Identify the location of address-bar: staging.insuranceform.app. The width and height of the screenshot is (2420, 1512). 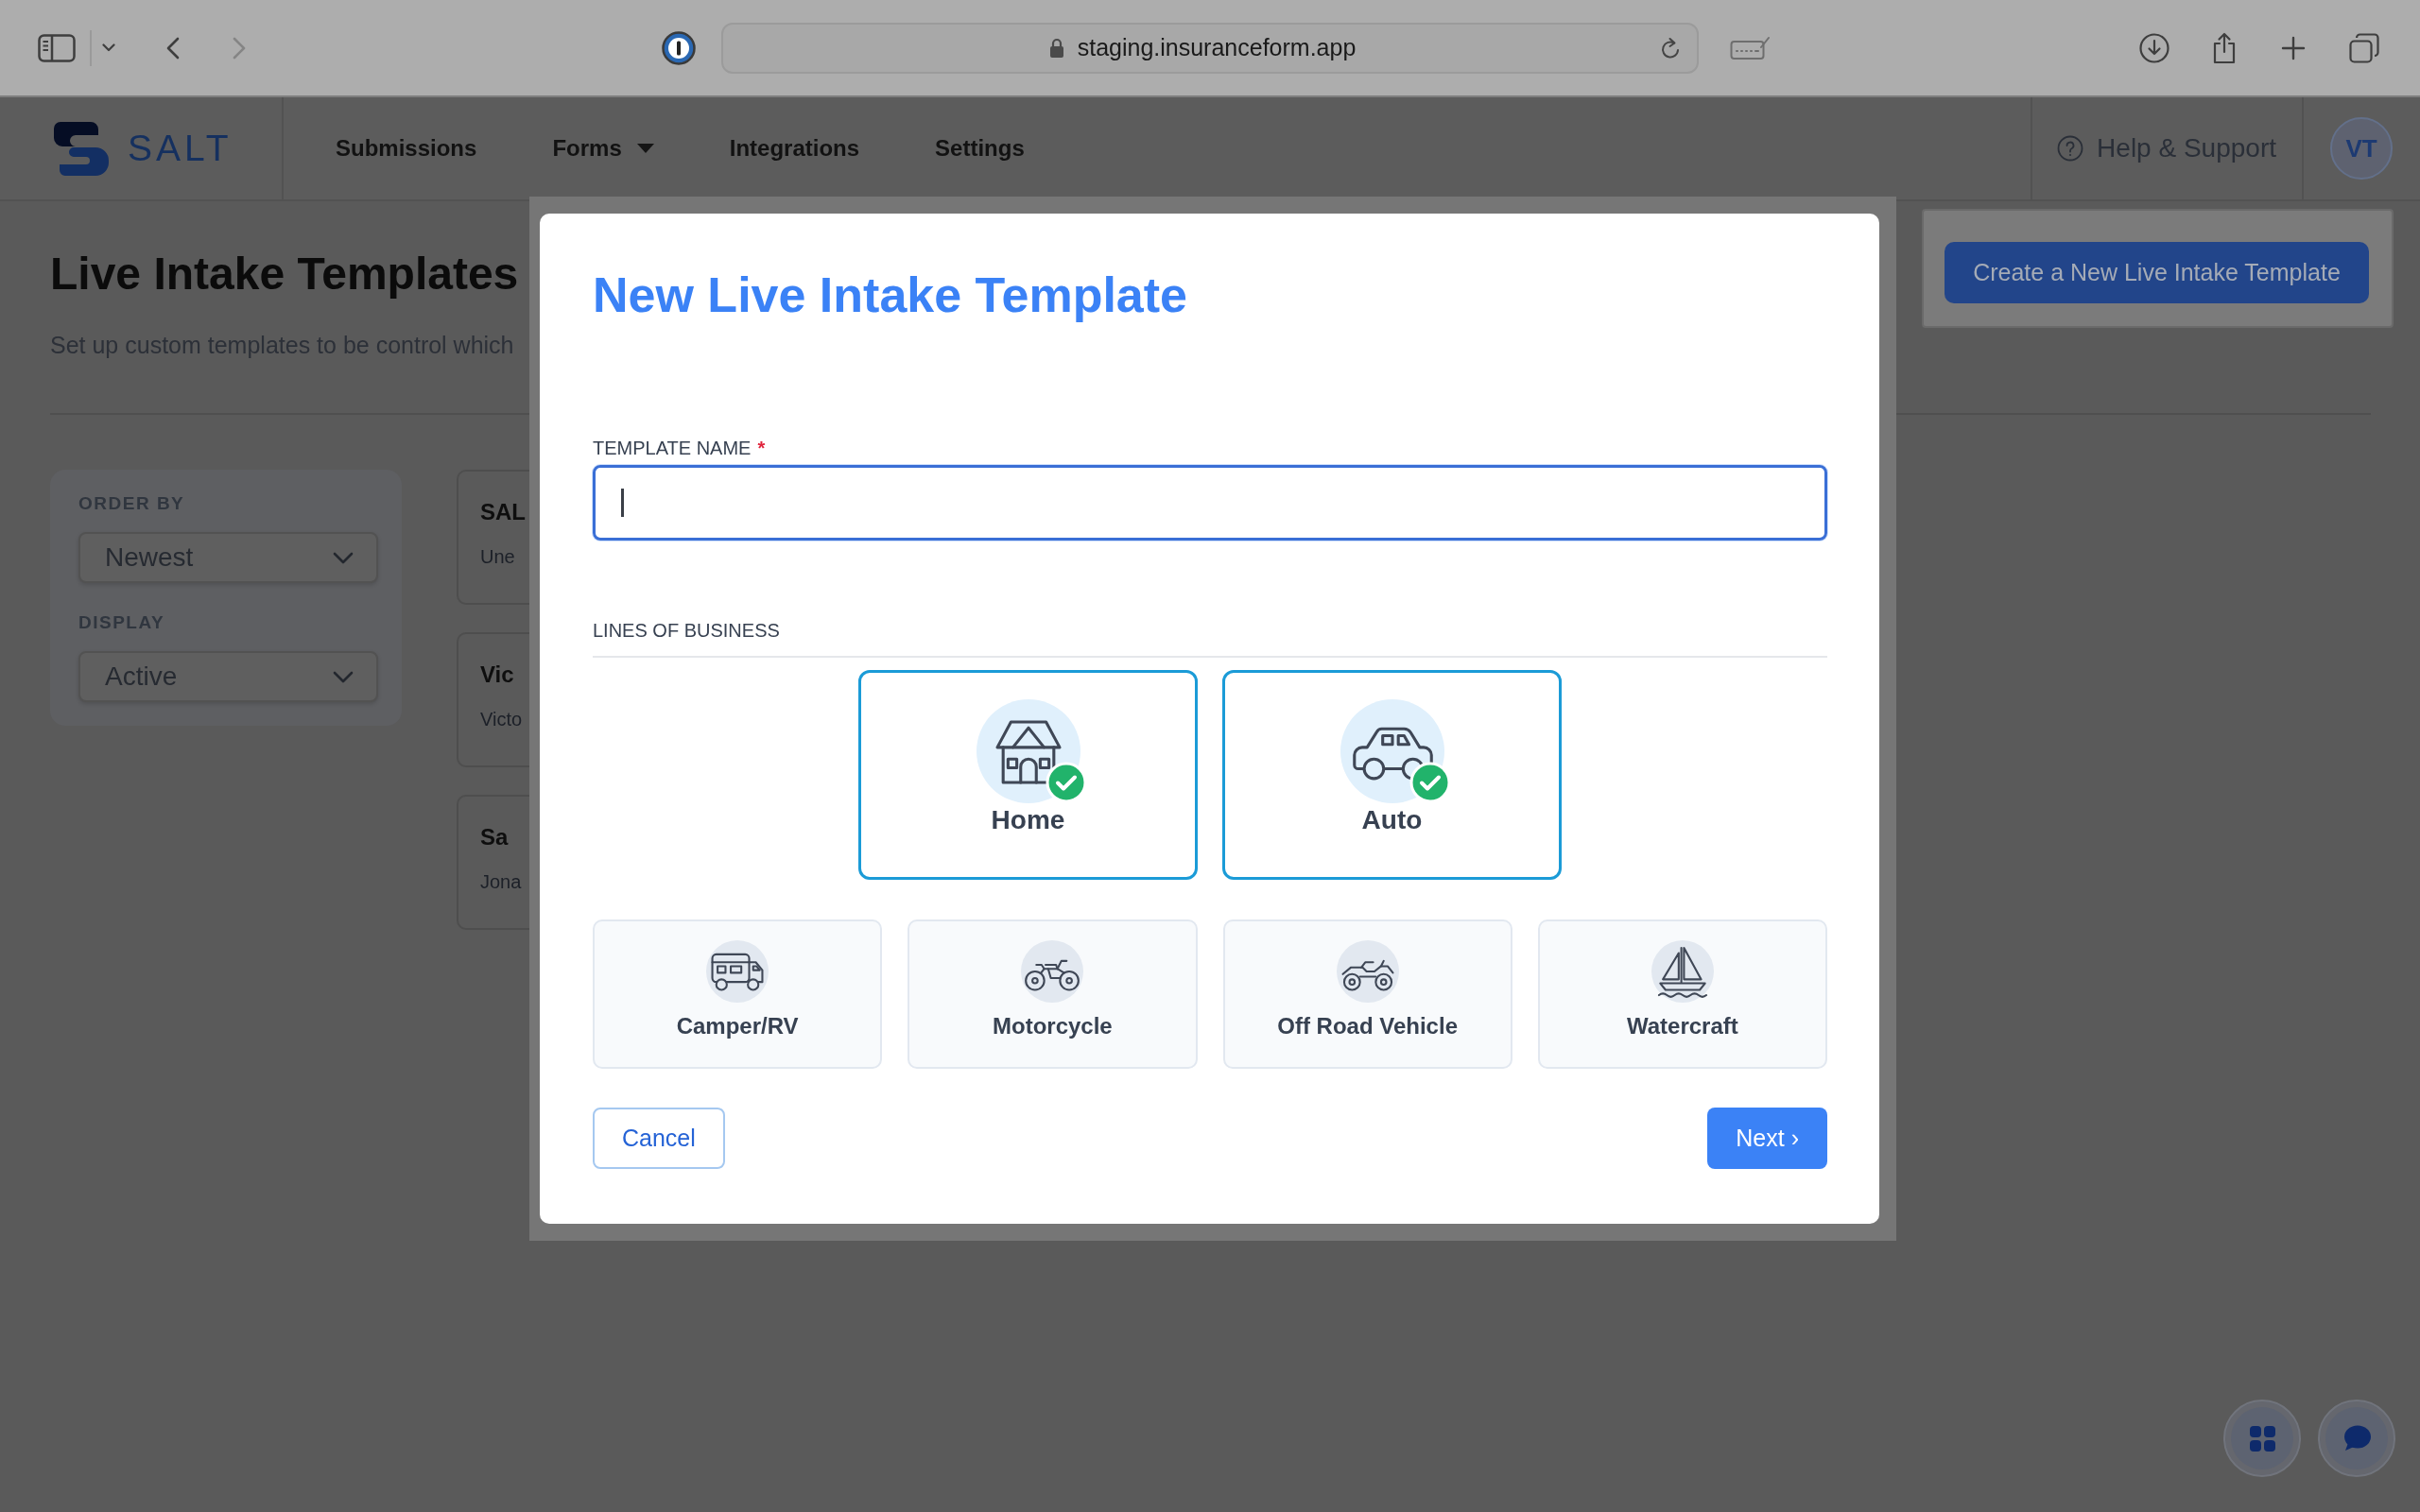
(1210, 48).